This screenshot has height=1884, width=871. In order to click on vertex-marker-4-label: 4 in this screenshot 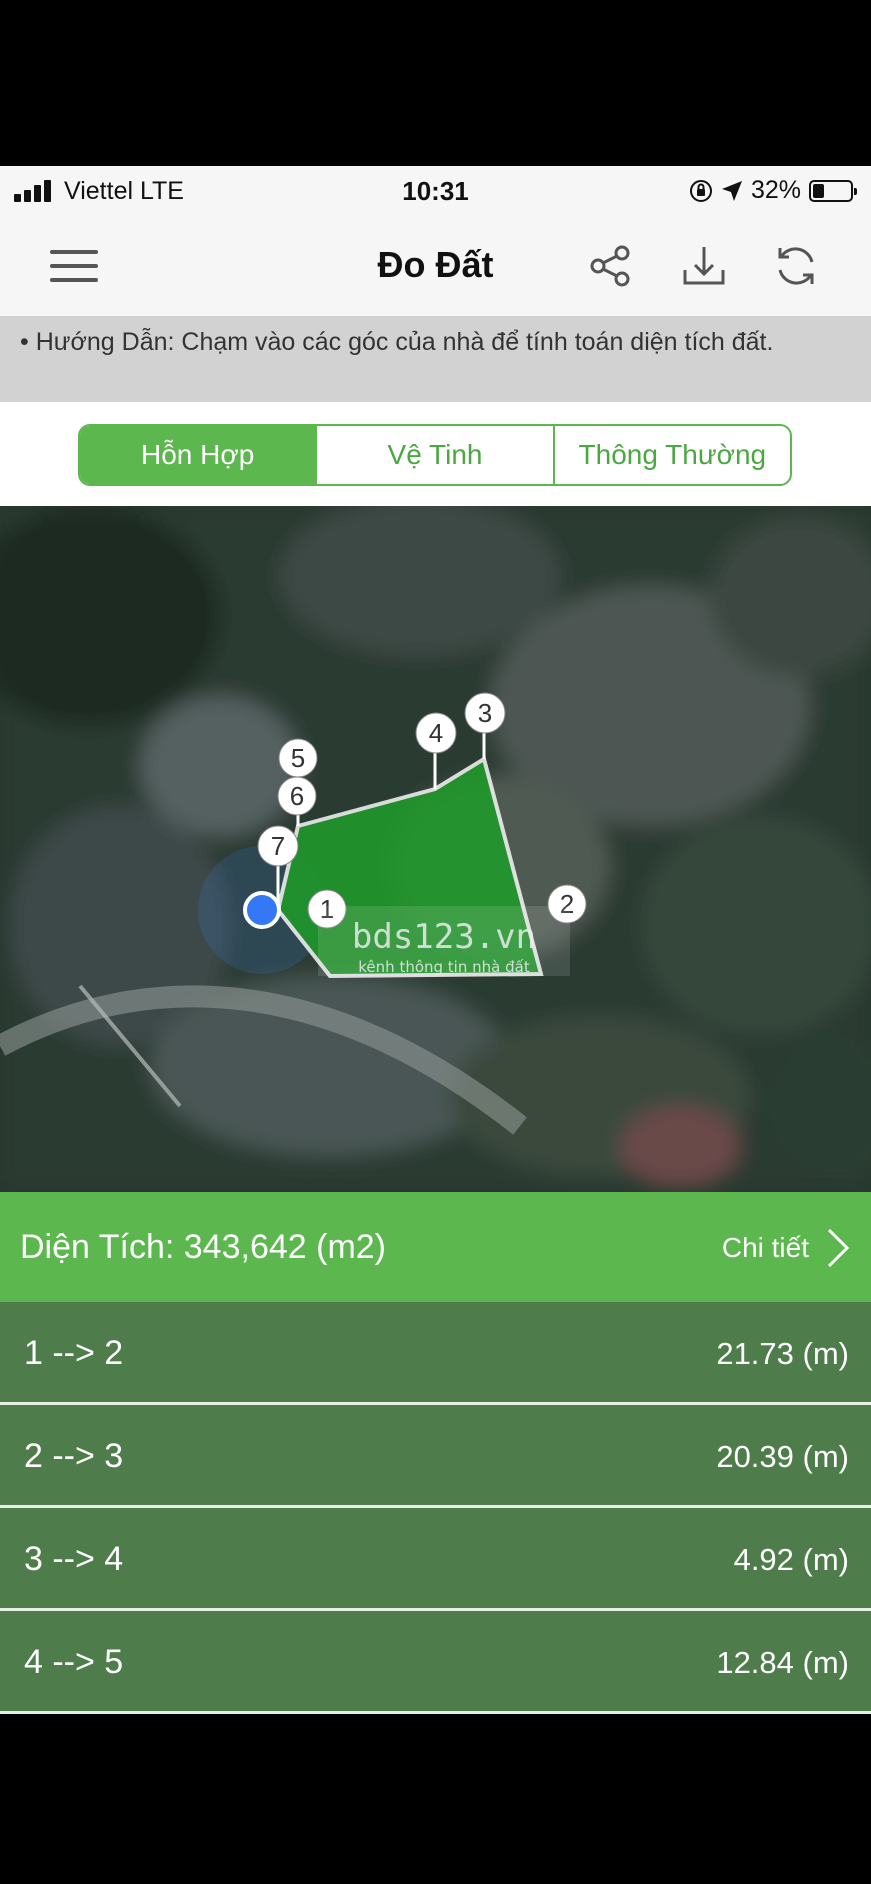, I will do `click(436, 733)`.